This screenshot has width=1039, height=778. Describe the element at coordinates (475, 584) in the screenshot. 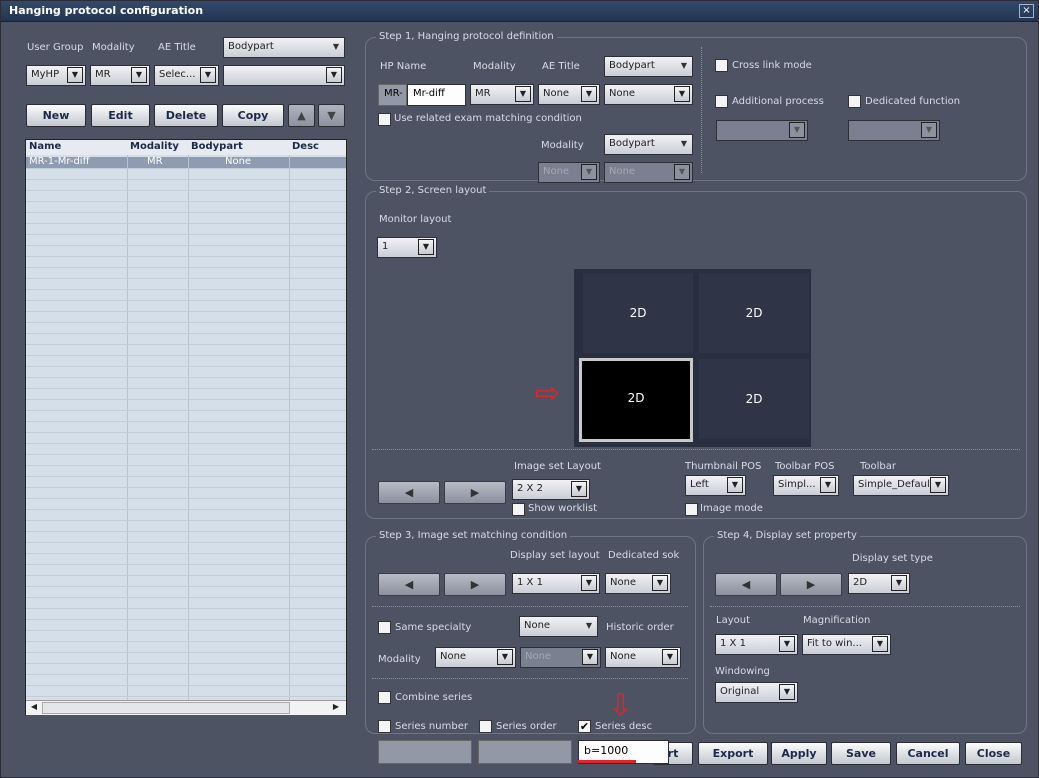

I see `step3-next-button: ▶` at that location.